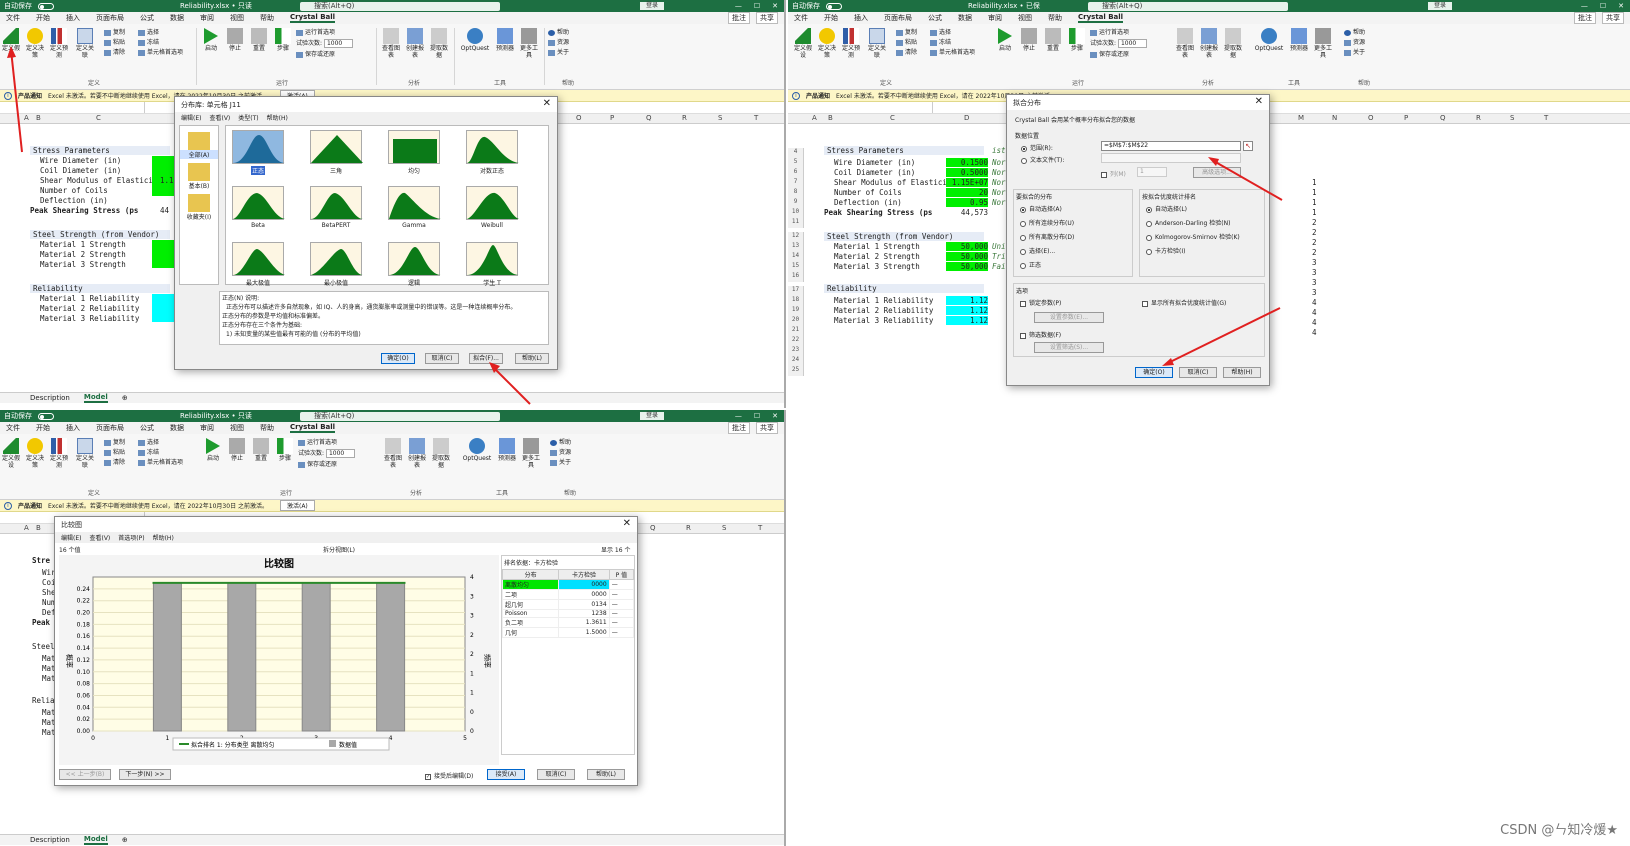 The image size is (1630, 846). What do you see at coordinates (147, 428) in the screenshot?
I see `menu-formulas: 公式` at bounding box center [147, 428].